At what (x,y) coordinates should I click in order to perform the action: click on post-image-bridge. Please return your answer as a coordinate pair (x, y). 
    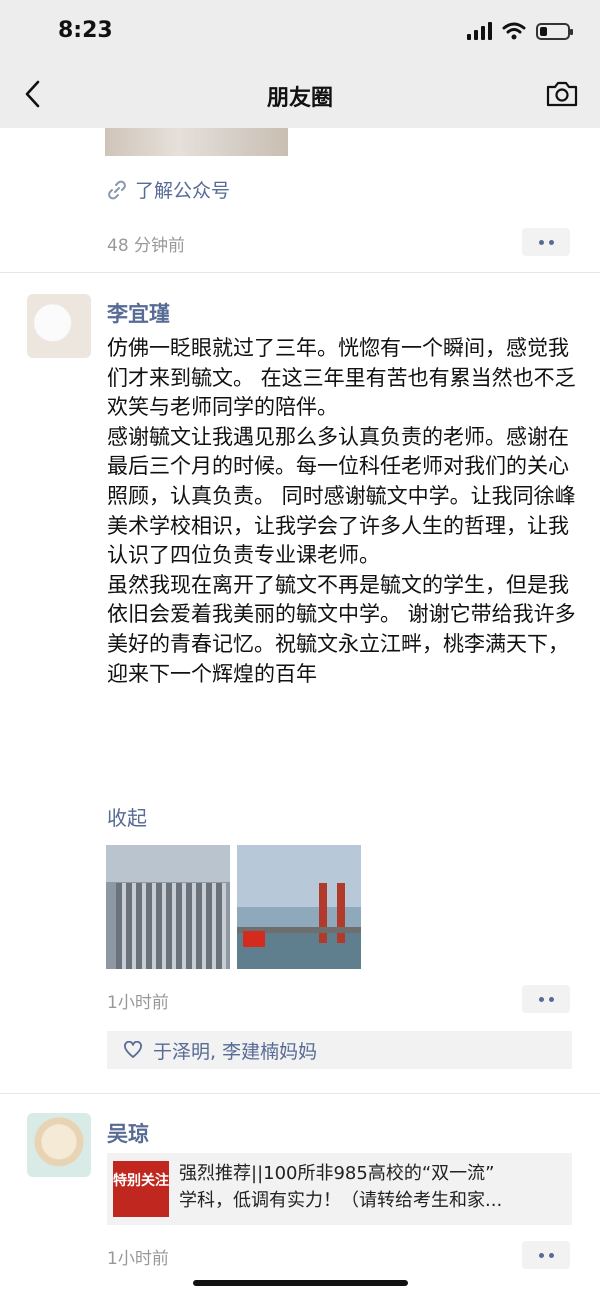
    Looking at the image, I should click on (299, 907).